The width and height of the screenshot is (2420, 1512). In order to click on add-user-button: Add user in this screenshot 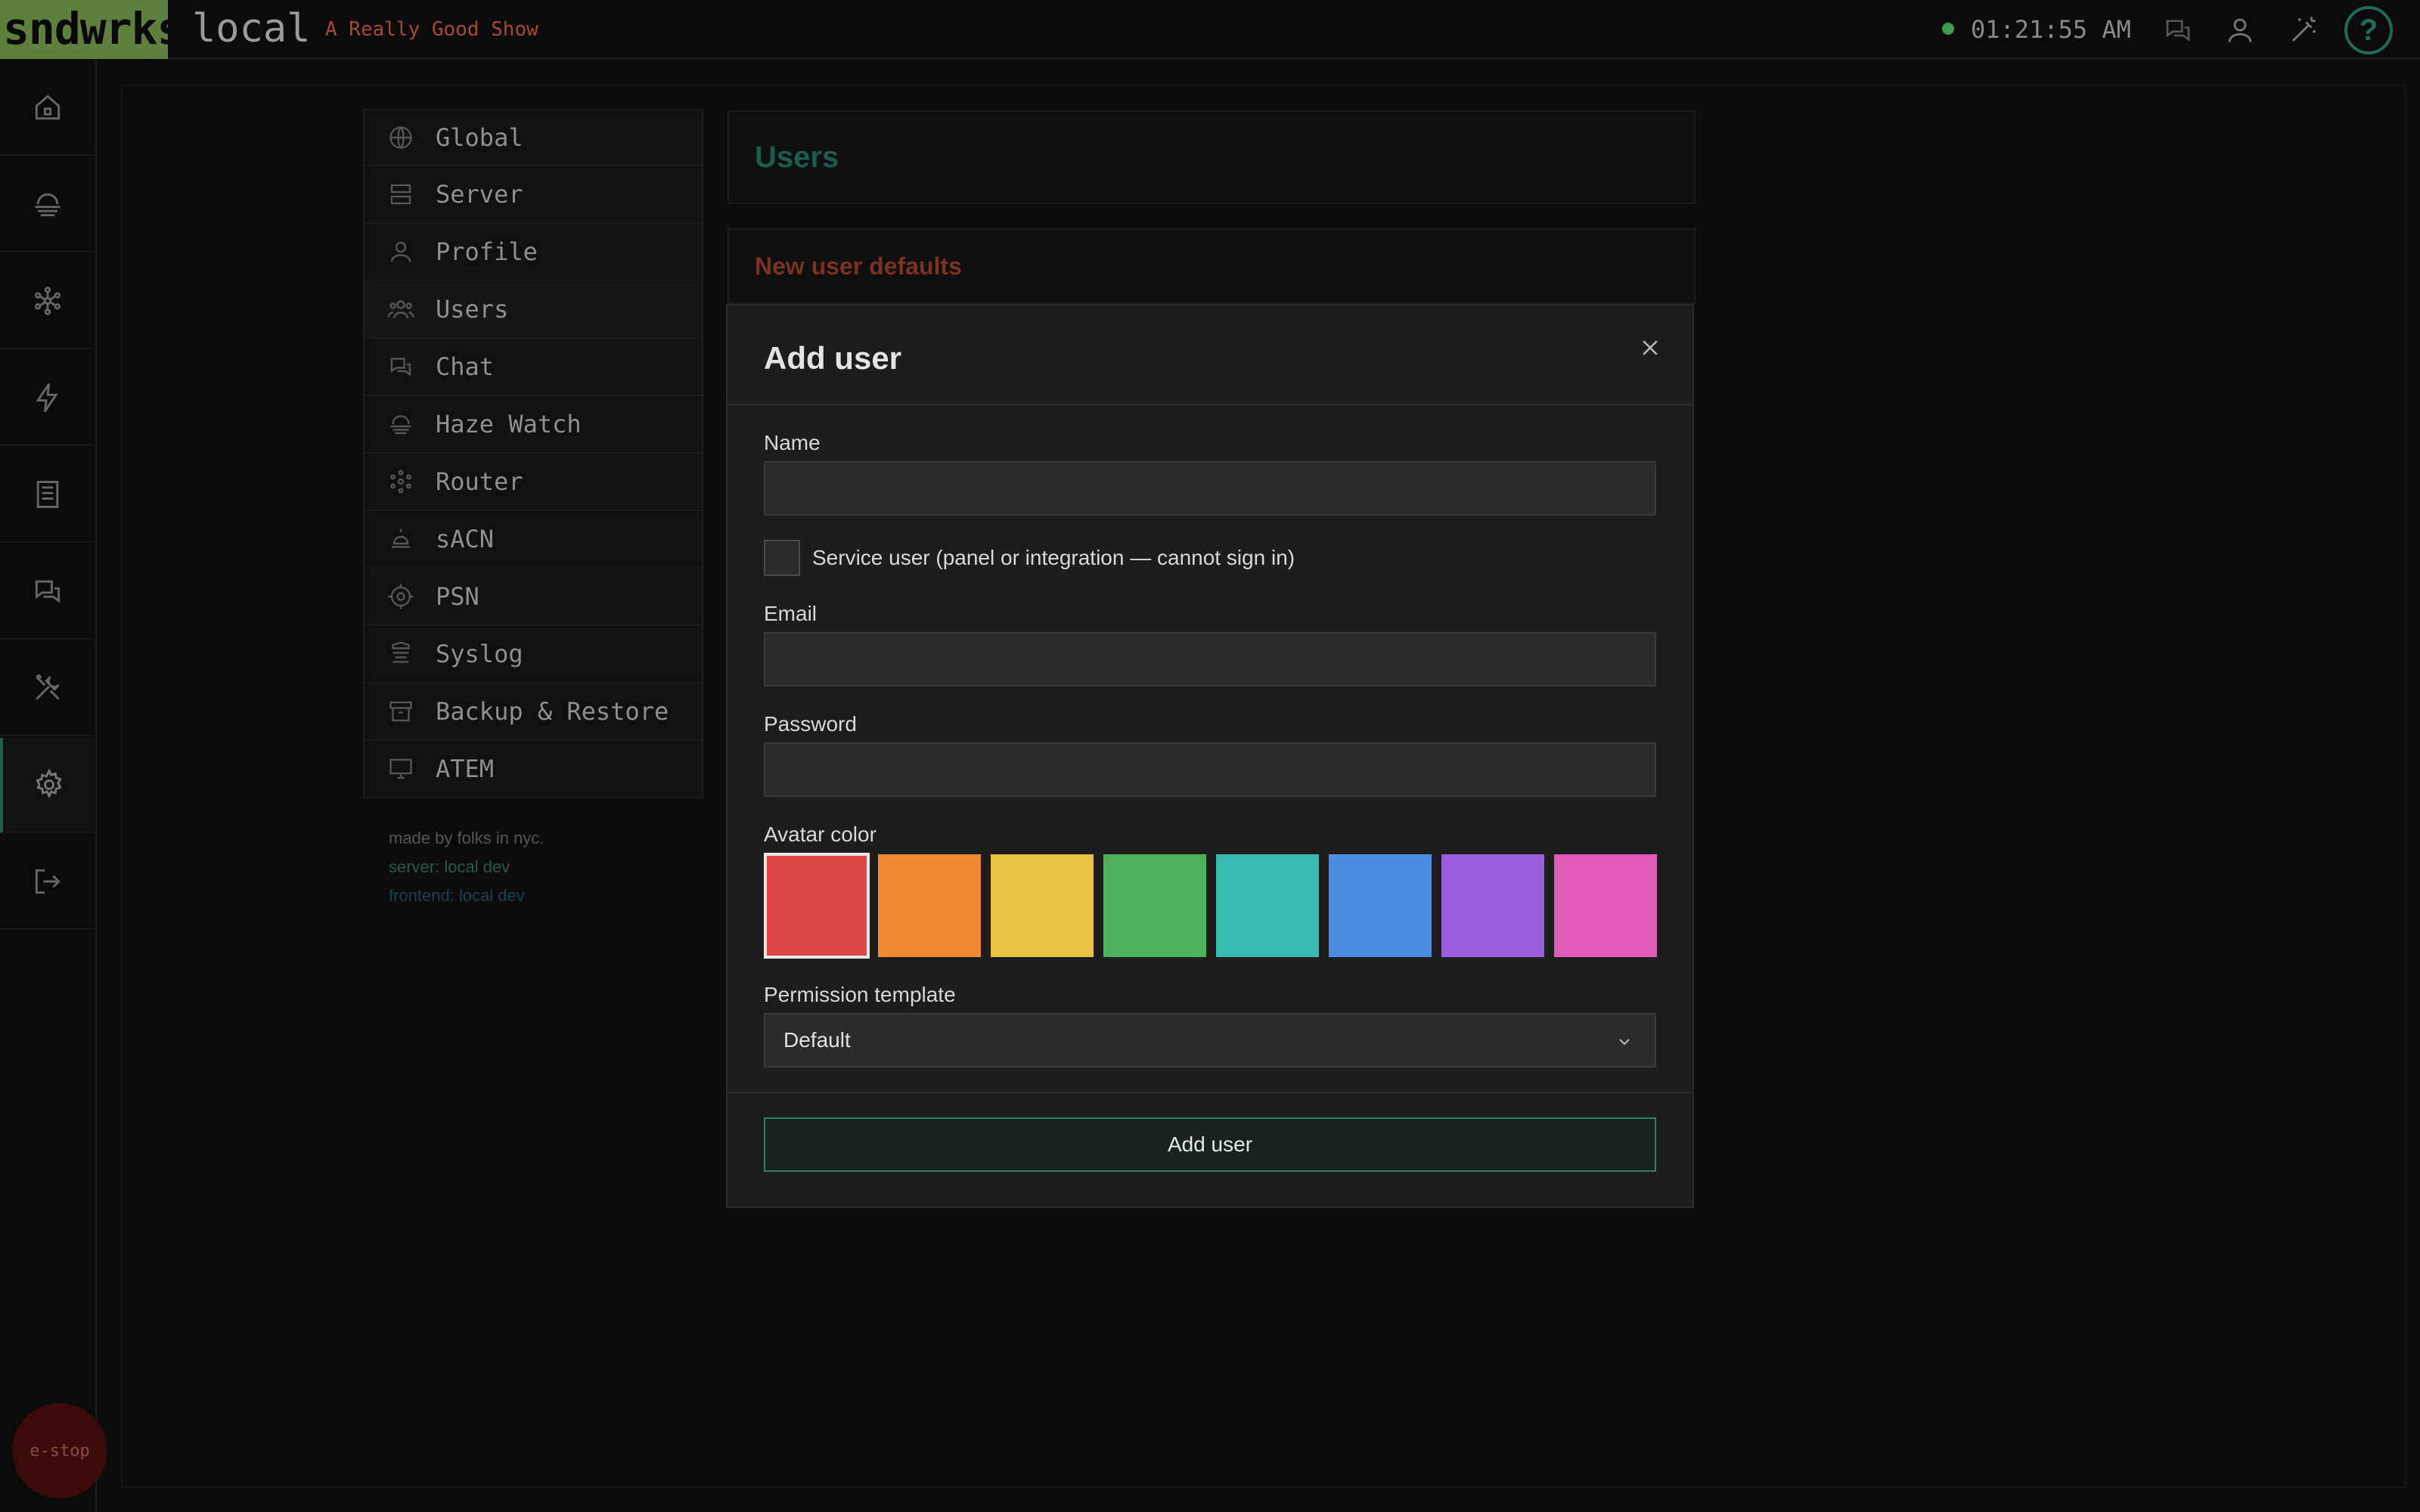, I will do `click(1210, 1144)`.